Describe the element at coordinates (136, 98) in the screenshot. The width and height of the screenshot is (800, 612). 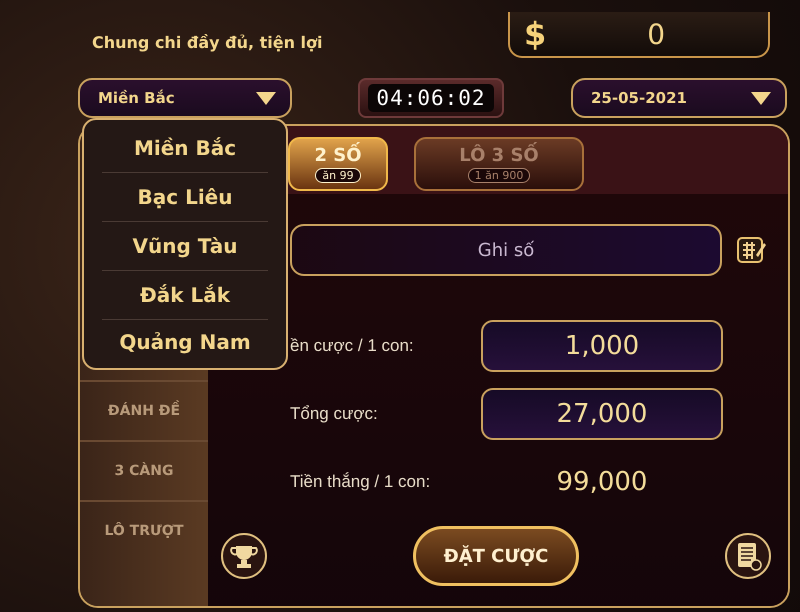
I see `region-value: Miền Bắc` at that location.